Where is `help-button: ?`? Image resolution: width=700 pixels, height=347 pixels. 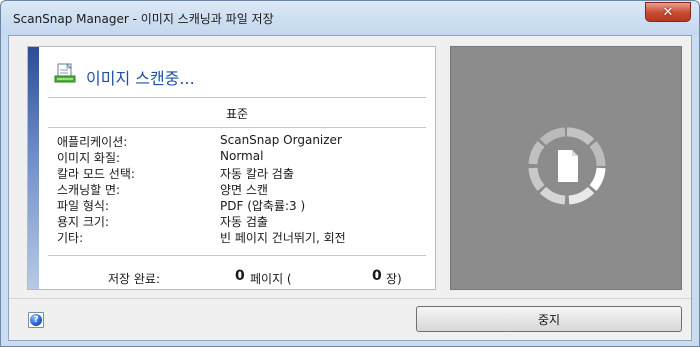 help-button: ? is located at coordinates (36, 320).